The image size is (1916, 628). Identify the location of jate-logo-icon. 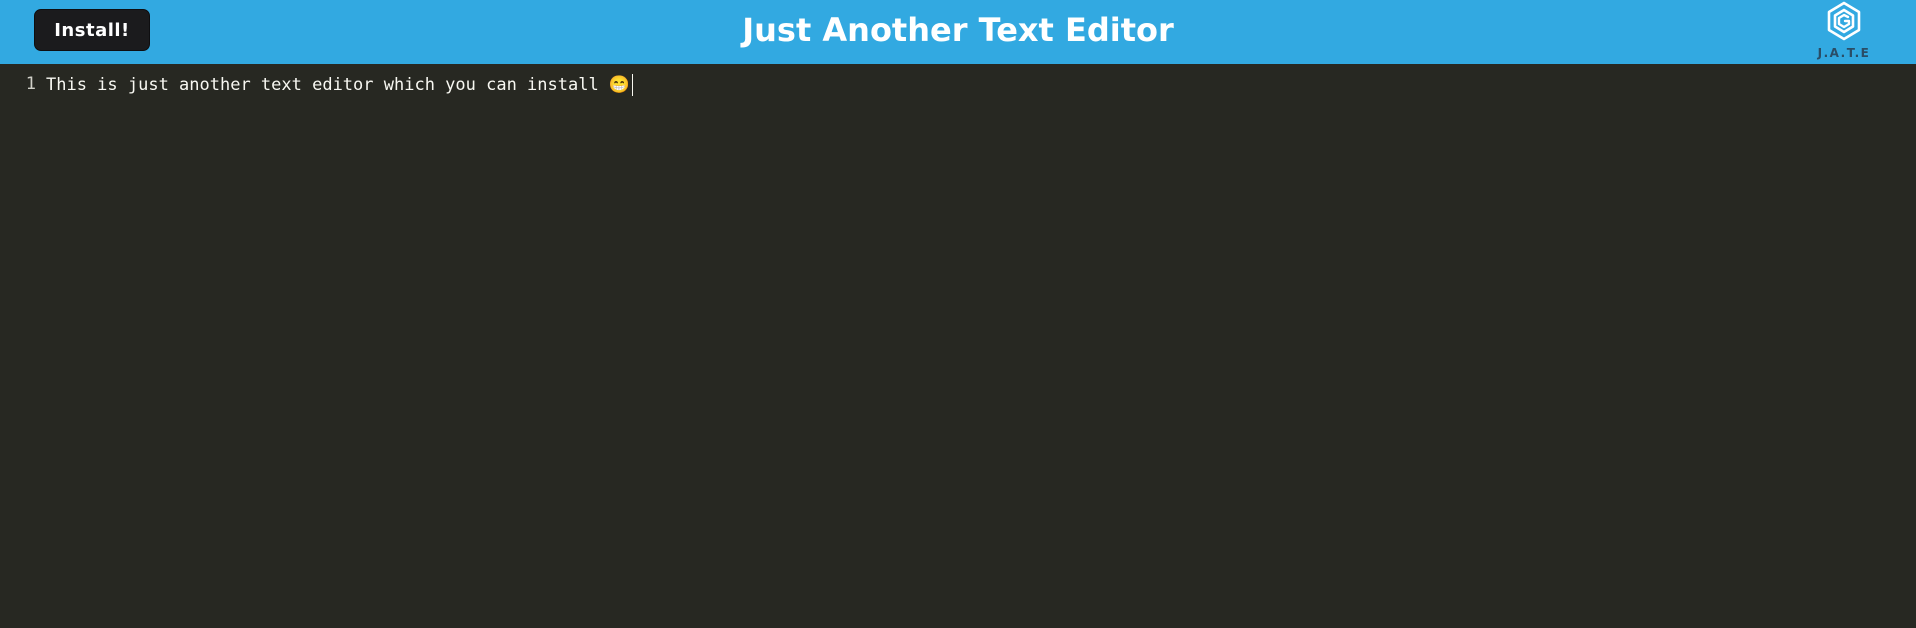
(1844, 21).